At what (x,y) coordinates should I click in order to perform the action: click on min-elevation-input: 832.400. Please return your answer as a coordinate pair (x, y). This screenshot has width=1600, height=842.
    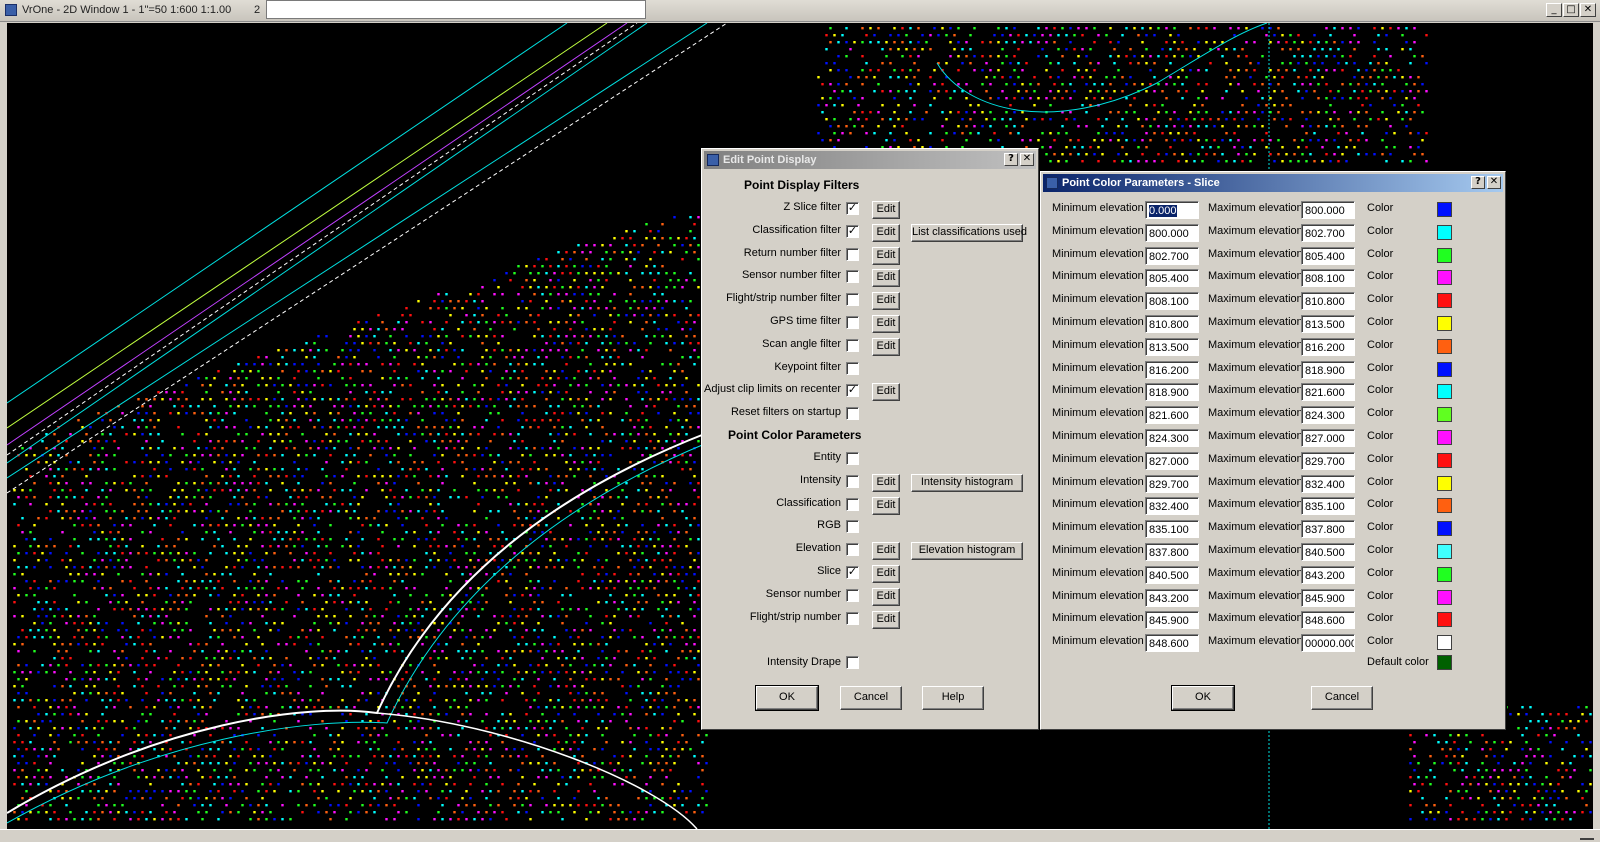
    Looking at the image, I should click on (1172, 506).